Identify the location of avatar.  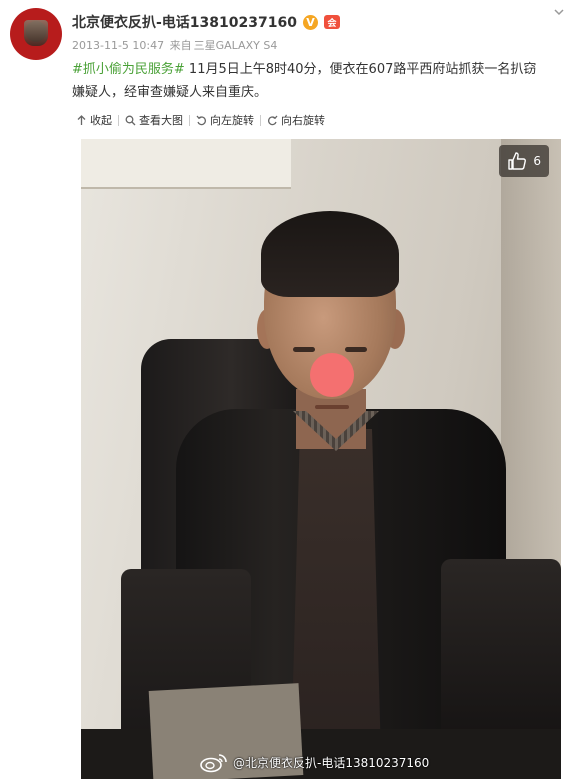
(36, 34).